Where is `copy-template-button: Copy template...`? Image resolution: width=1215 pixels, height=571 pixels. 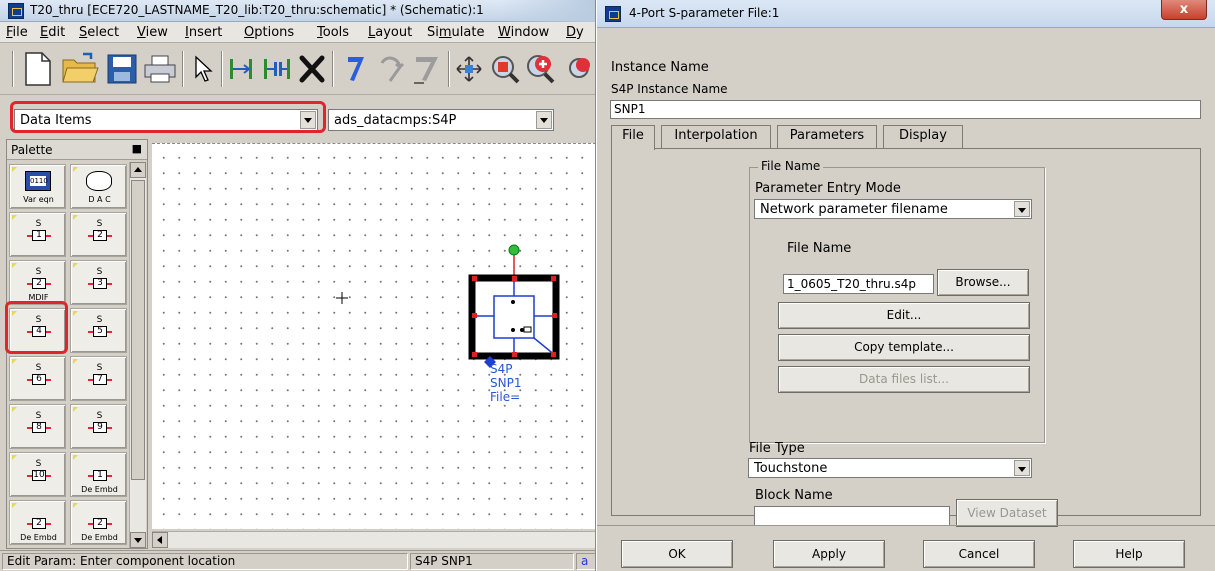 copy-template-button: Copy template... is located at coordinates (904, 347).